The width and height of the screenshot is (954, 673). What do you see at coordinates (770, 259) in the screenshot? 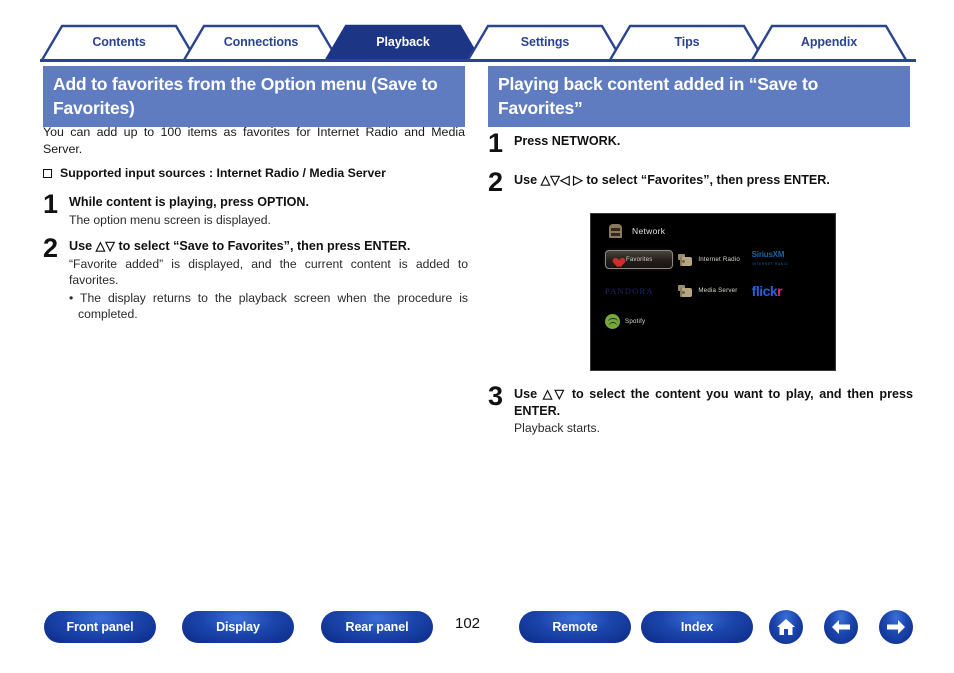
I see `siriusxm-logo-icon: SiriusXM INTERNET RADIO` at bounding box center [770, 259].